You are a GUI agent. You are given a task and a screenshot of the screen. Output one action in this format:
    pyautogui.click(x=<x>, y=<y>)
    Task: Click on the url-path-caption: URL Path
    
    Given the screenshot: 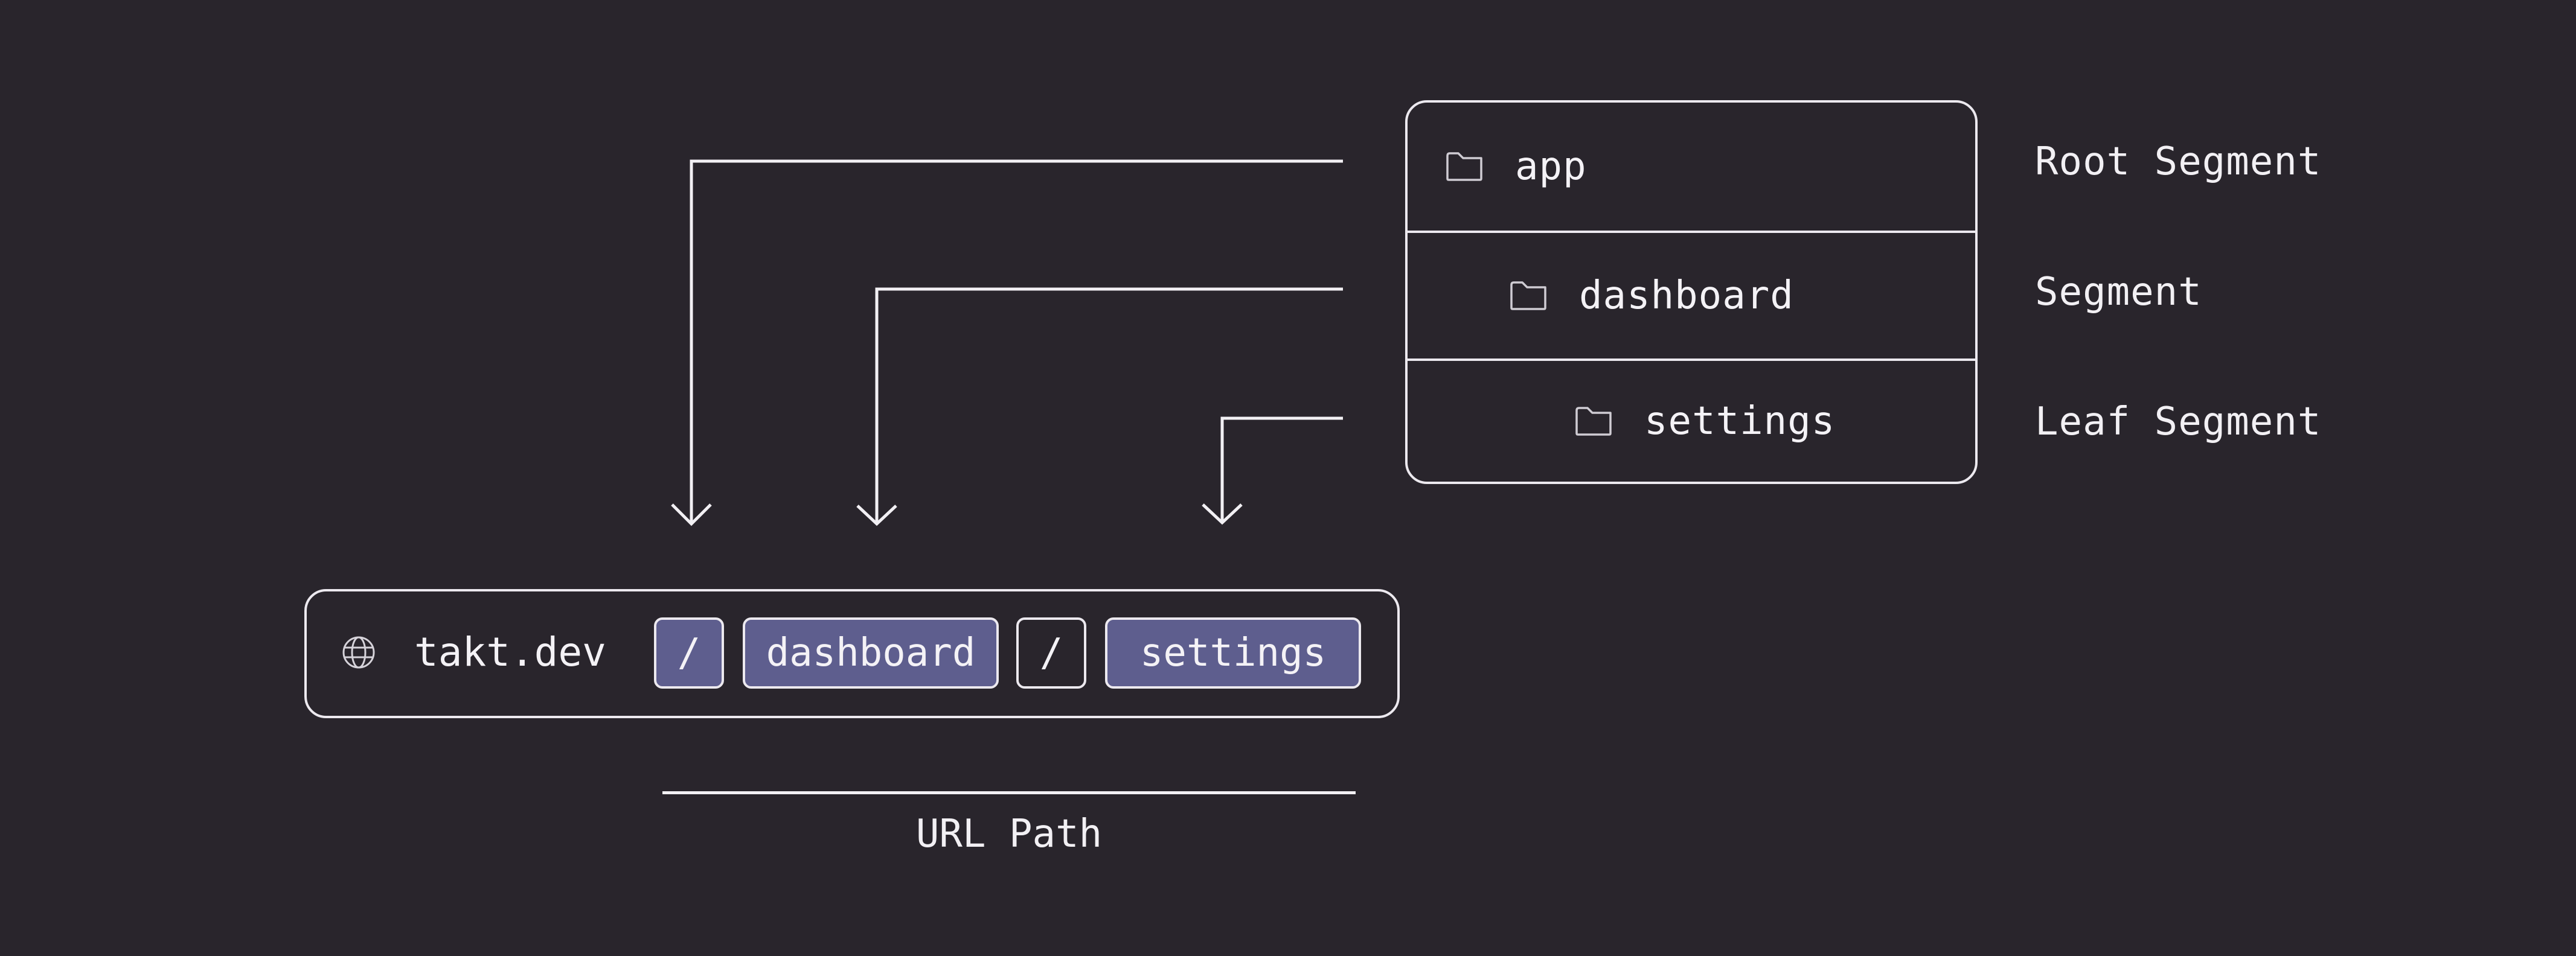 What is the action you would take?
    pyautogui.click(x=1009, y=834)
    